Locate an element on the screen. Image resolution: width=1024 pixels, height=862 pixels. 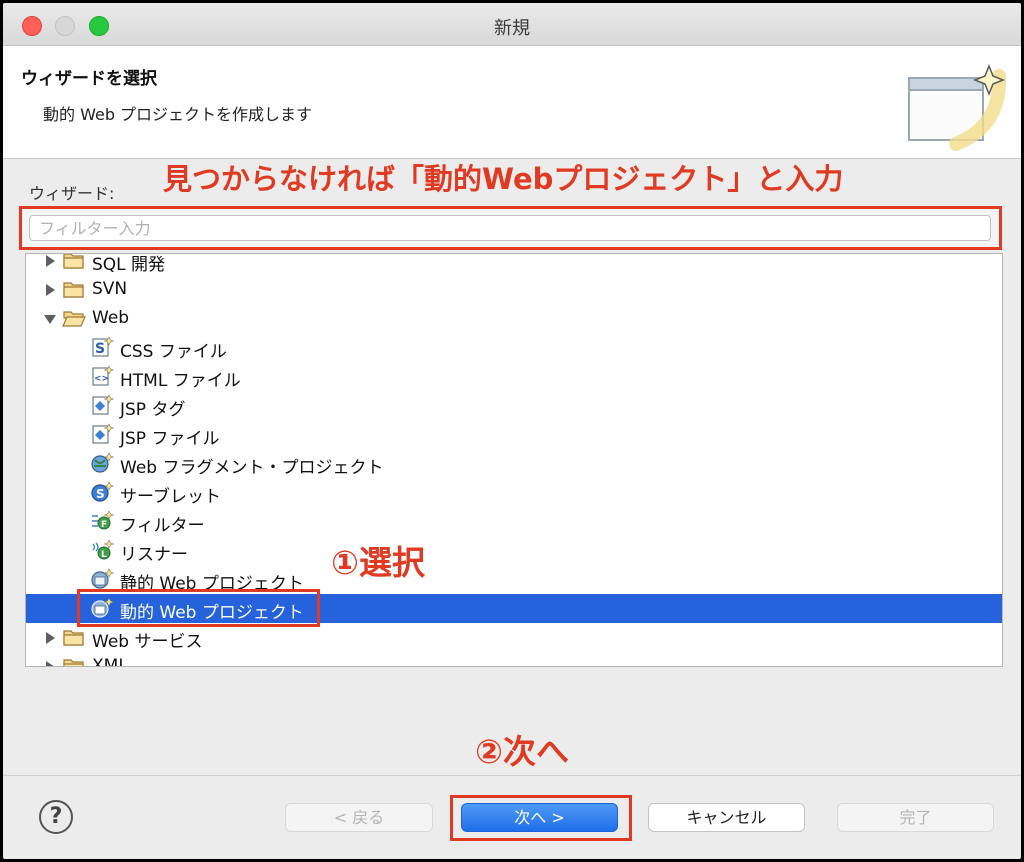
tree-item-label: HTML ファイル is located at coordinates (180, 381).